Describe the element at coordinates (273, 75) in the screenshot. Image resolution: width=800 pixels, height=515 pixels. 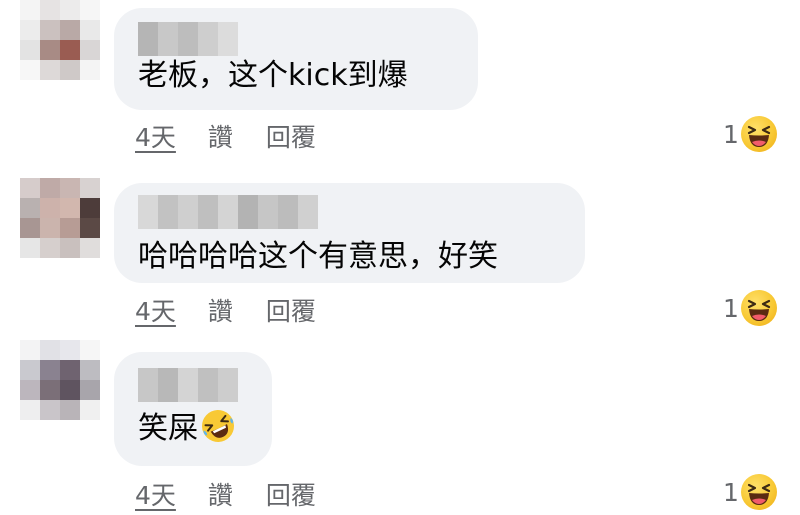
I see `comment-text: 老板，这个kick到爆` at that location.